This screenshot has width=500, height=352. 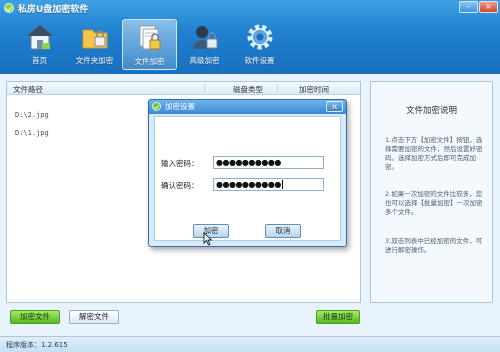 I want to click on nav-home: 首页, so click(x=39, y=44).